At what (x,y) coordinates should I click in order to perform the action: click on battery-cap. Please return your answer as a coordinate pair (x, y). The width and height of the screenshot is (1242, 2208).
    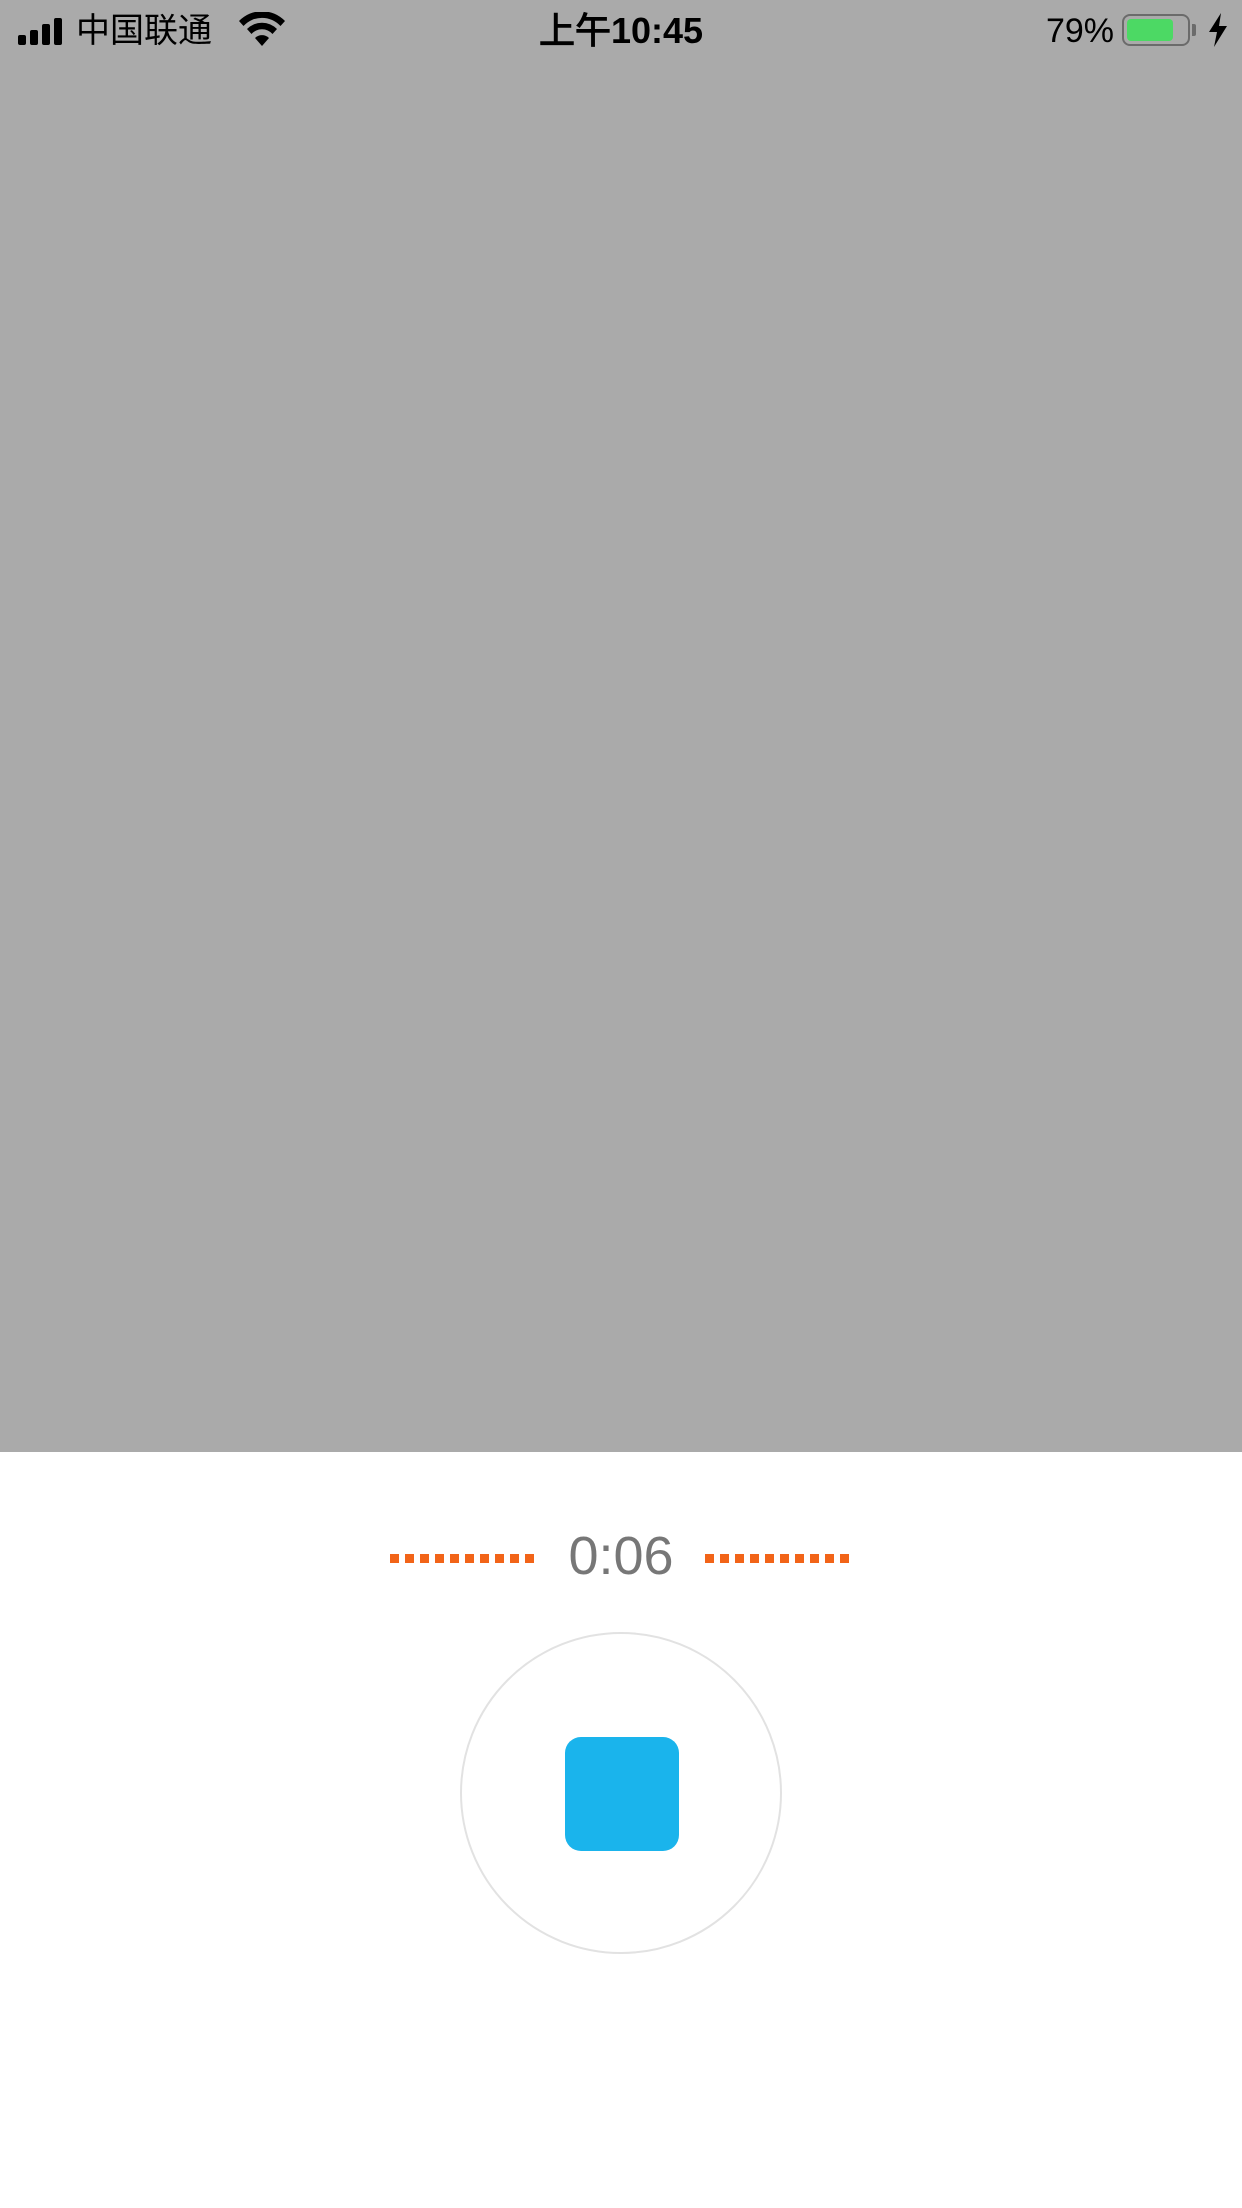
    Looking at the image, I should click on (1194, 30).